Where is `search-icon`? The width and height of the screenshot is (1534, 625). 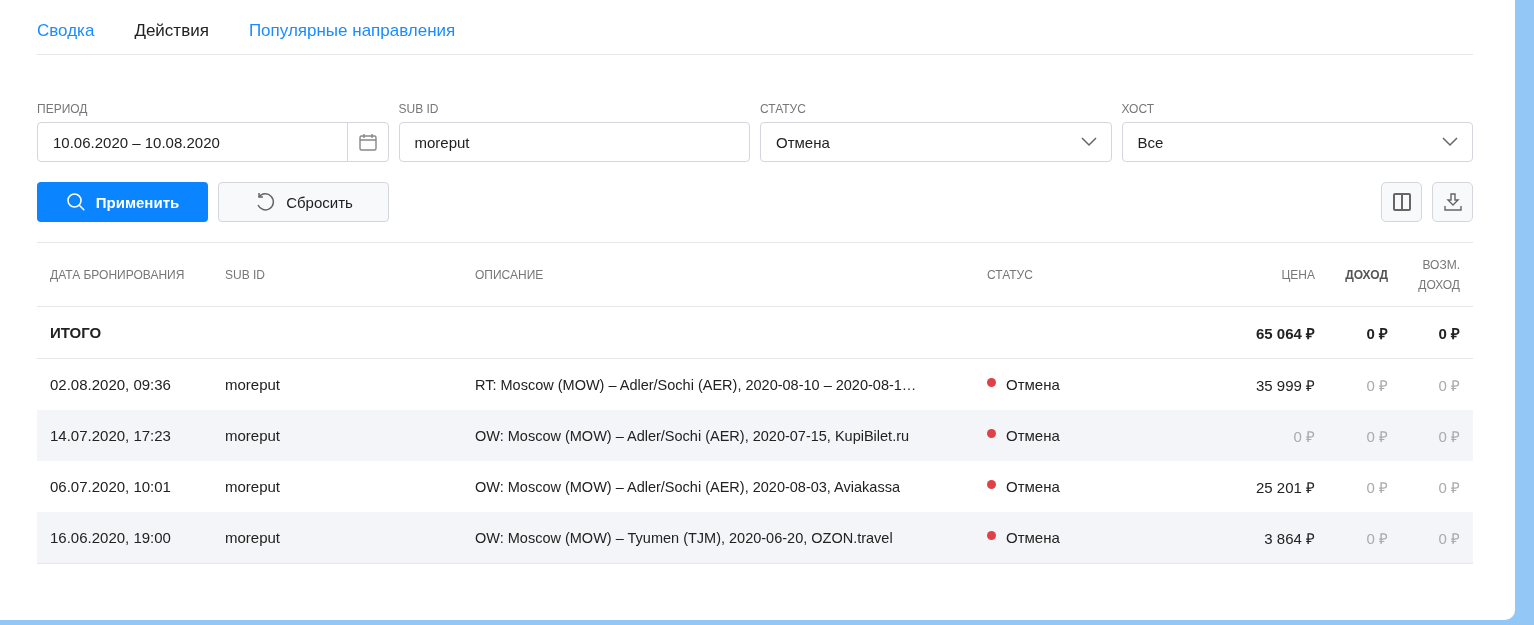
search-icon is located at coordinates (75, 202).